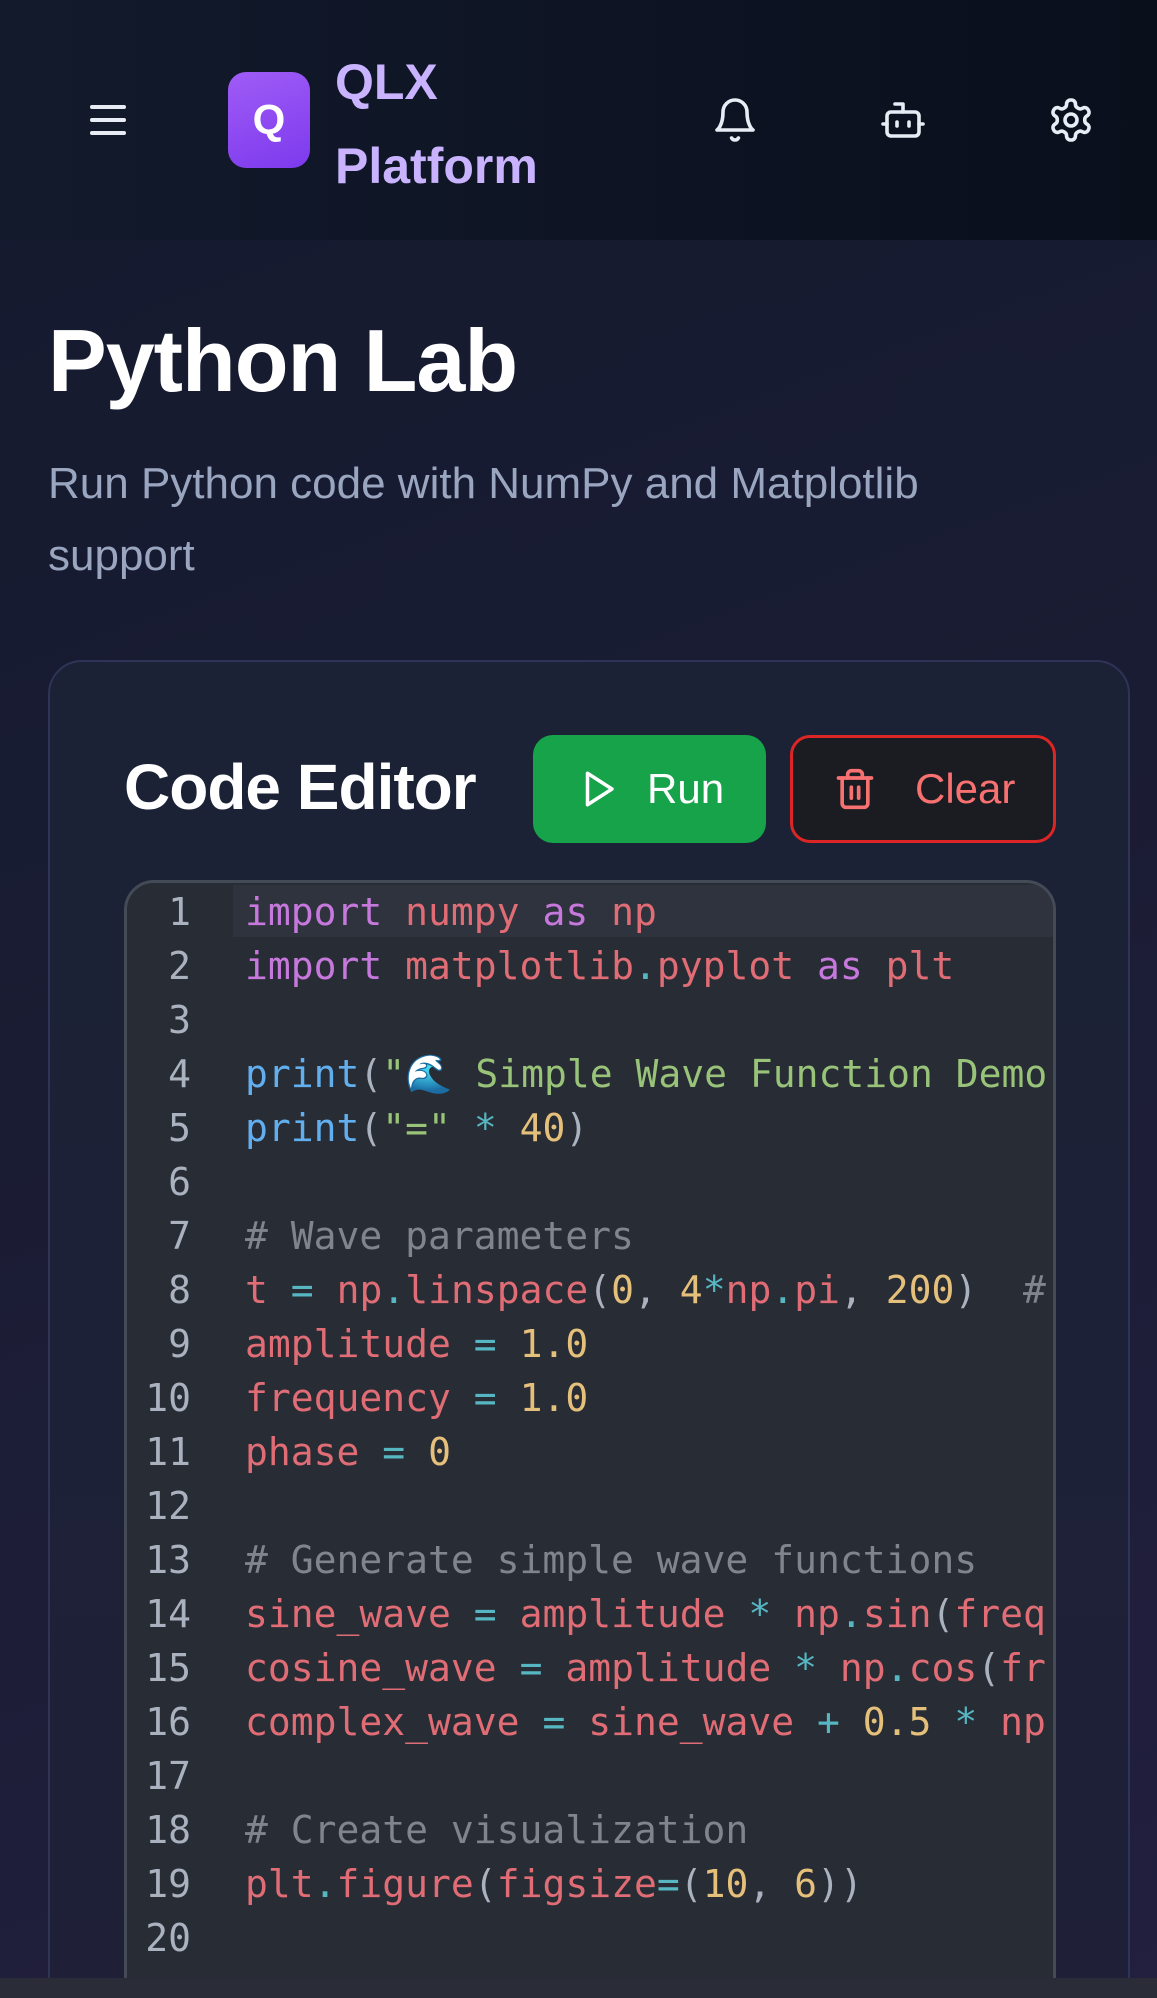 The height and width of the screenshot is (1998, 1157). Describe the element at coordinates (691, 1722) in the screenshot. I see `code-token: sine_wave` at that location.